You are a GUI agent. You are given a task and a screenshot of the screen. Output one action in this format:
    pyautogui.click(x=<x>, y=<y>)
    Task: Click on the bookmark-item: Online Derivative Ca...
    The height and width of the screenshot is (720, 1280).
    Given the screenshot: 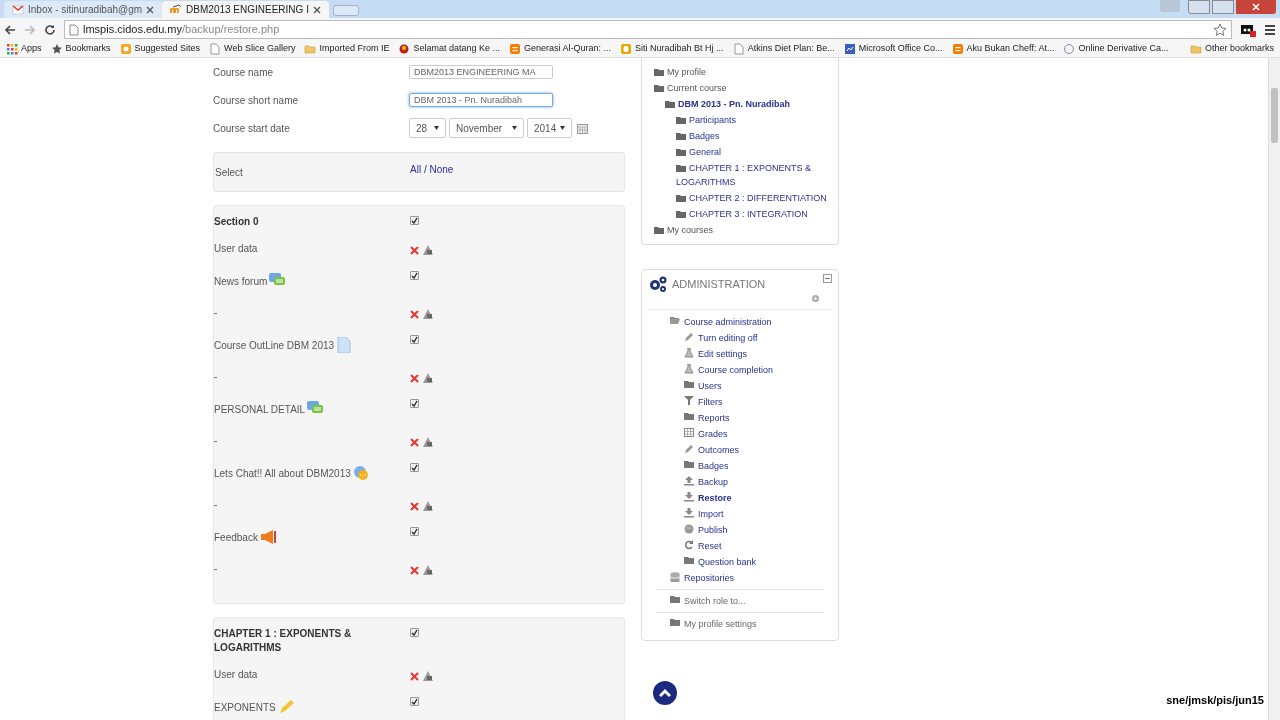 What is the action you would take?
    pyautogui.click(x=1116, y=49)
    